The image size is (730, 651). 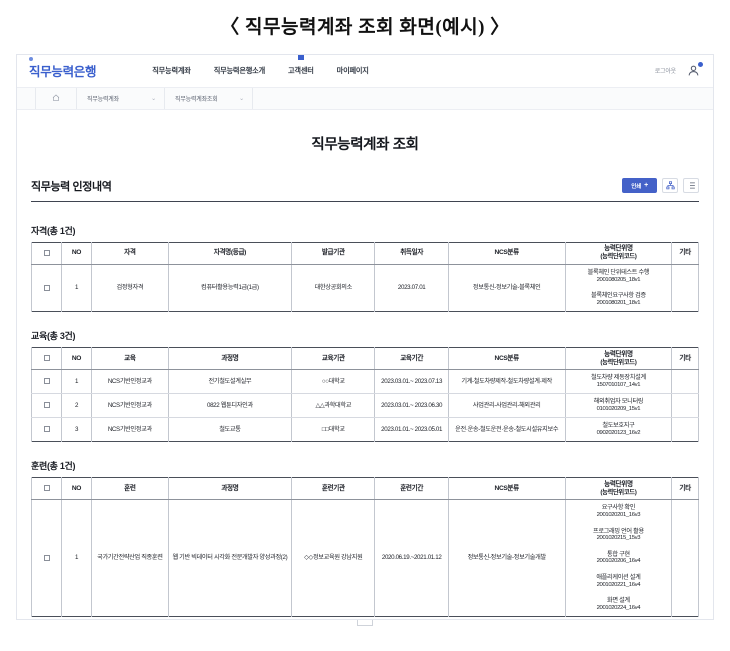 I want to click on section-title: 직무능력 인정내역, so click(x=71, y=186).